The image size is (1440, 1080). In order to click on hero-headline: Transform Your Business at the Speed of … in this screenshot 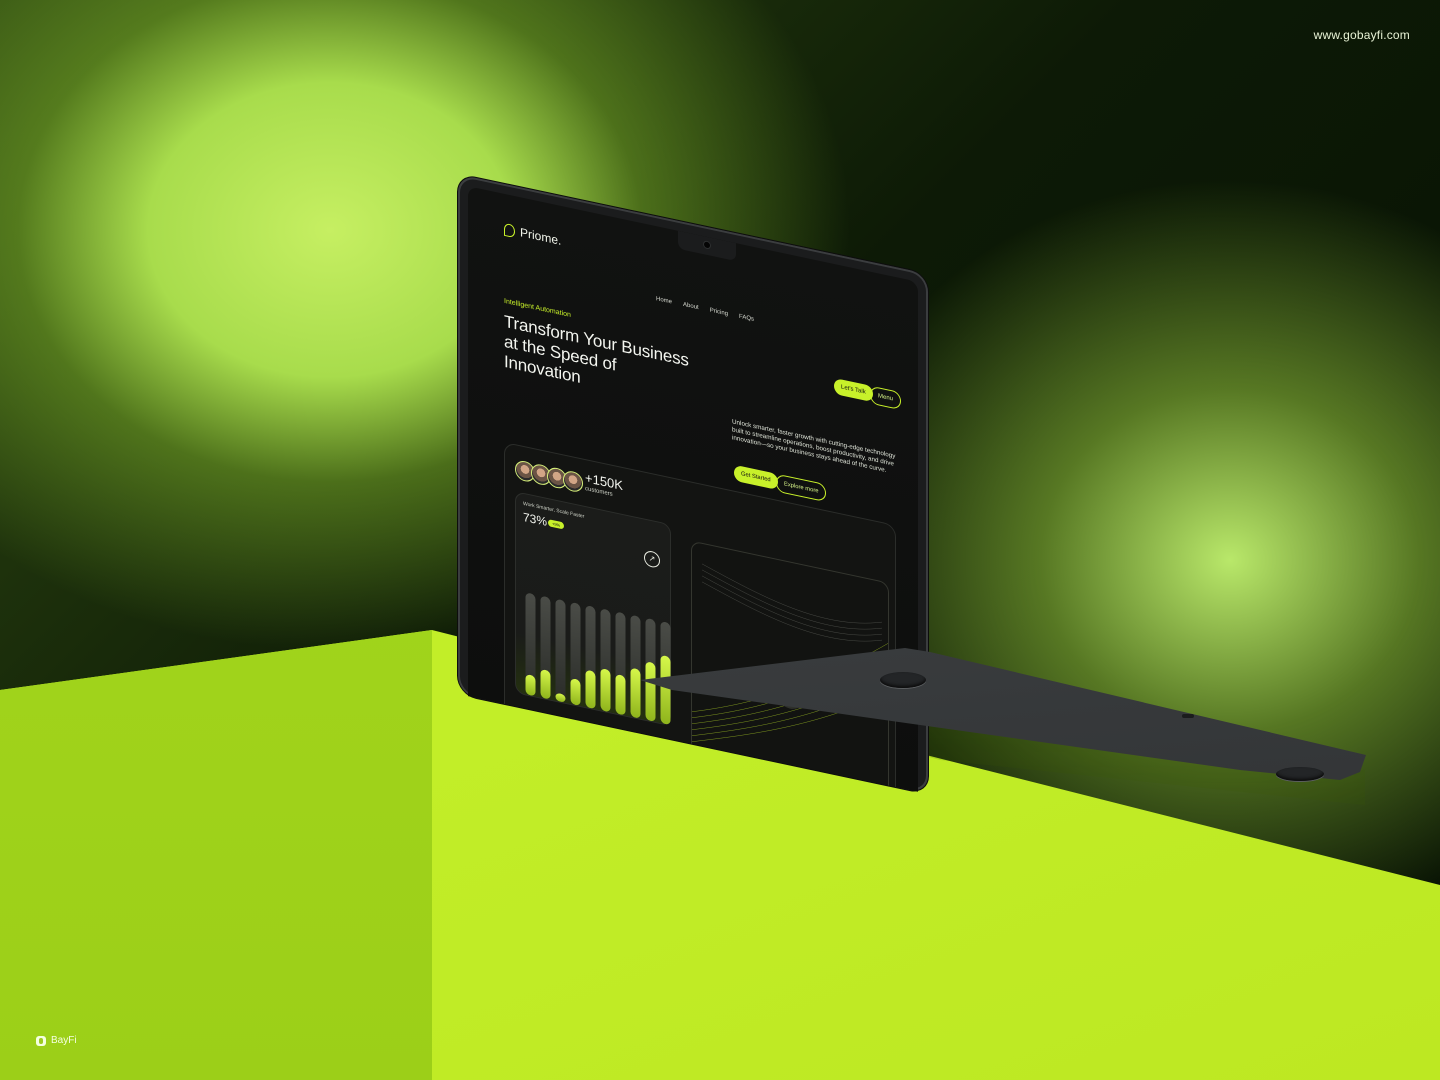, I will do `click(596, 349)`.